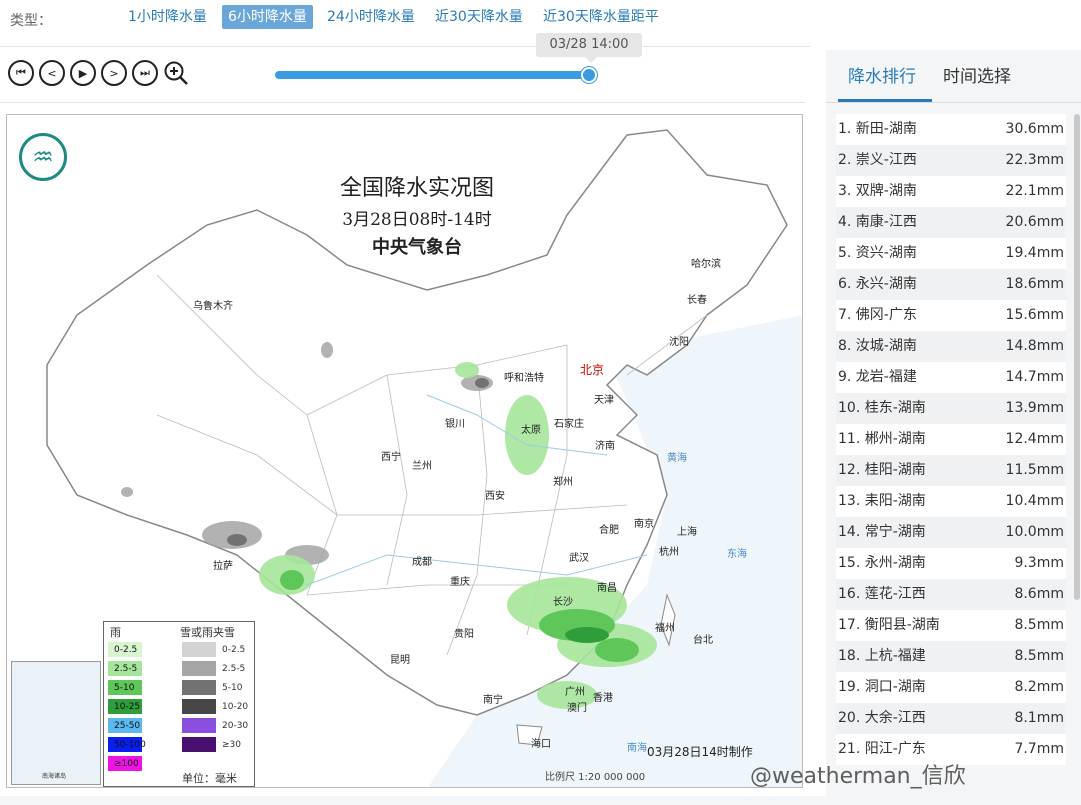 Image resolution: width=1081 pixels, height=805 pixels. What do you see at coordinates (951, 408) in the screenshot?
I see `ranking-row: 10. 桂东-湖南 13.9mm` at bounding box center [951, 408].